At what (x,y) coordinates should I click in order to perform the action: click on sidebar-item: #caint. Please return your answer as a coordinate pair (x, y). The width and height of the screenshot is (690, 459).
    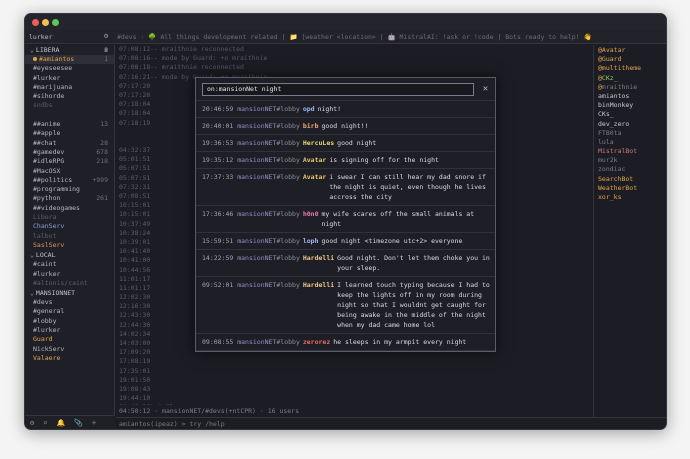
    Looking at the image, I should click on (69, 264).